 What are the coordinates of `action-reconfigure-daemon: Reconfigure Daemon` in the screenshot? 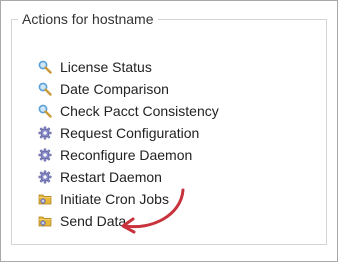 It's located at (128, 155).